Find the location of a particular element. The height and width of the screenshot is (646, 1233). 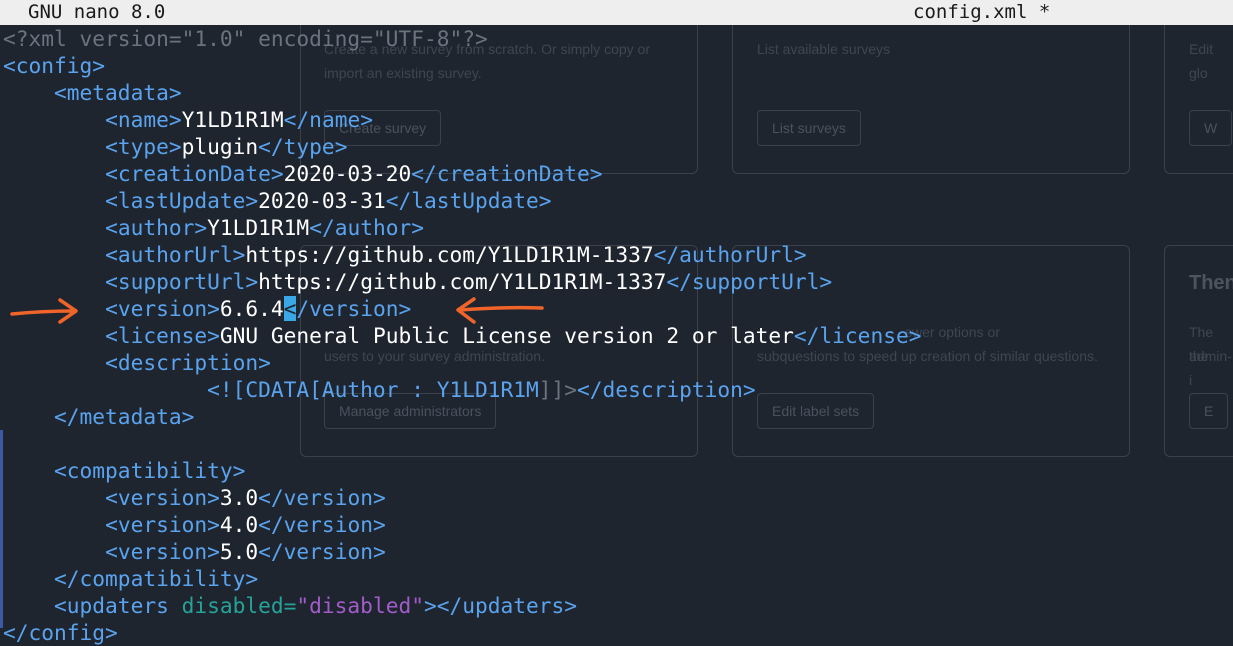

code-token: <creationDate> is located at coordinates (194, 173).